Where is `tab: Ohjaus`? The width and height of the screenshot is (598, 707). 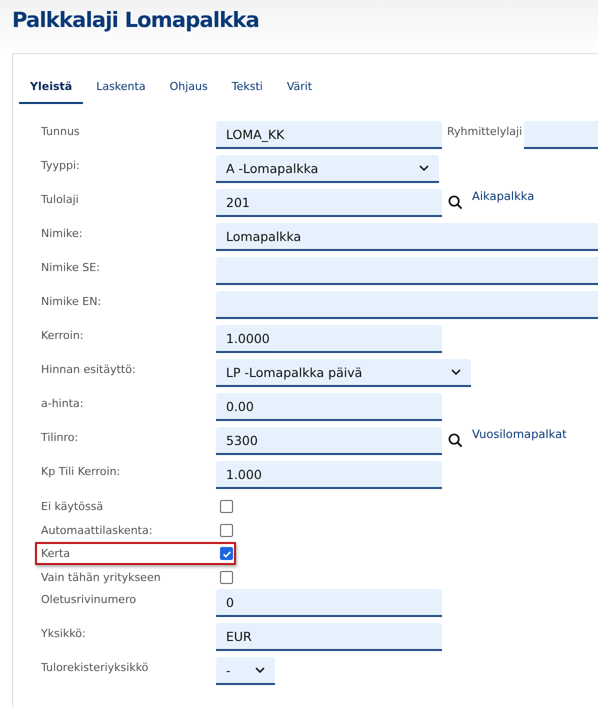
tab: Ohjaus is located at coordinates (188, 91).